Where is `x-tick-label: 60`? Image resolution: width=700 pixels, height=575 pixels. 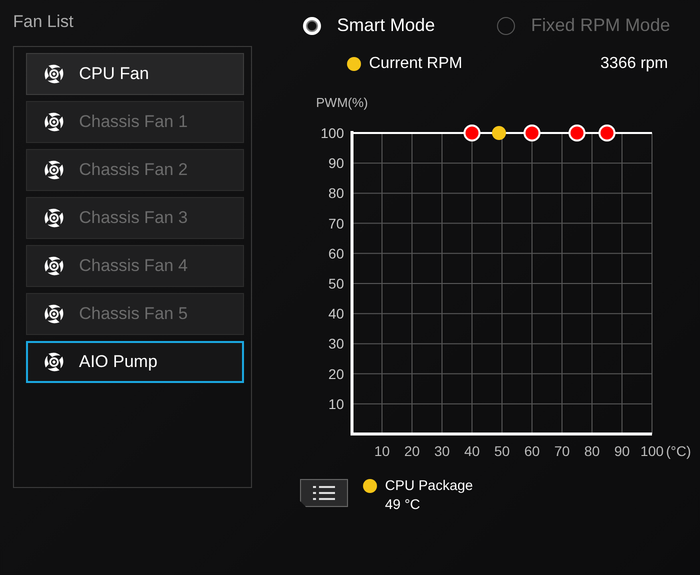 x-tick-label: 60 is located at coordinates (532, 451).